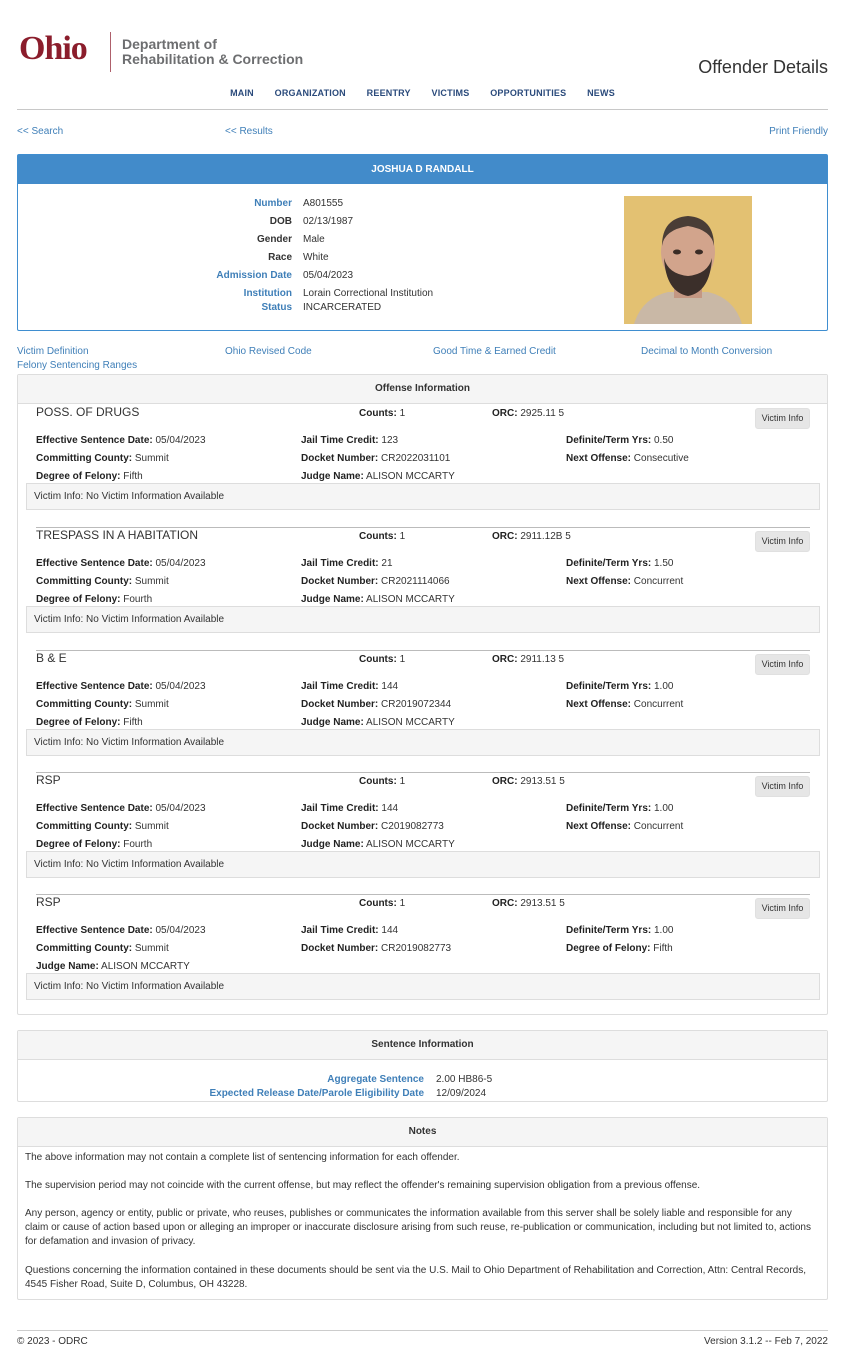 The image size is (843, 1361). Describe the element at coordinates (53, 351) in the screenshot. I see `victim-definition-link: Victim Definition` at that location.